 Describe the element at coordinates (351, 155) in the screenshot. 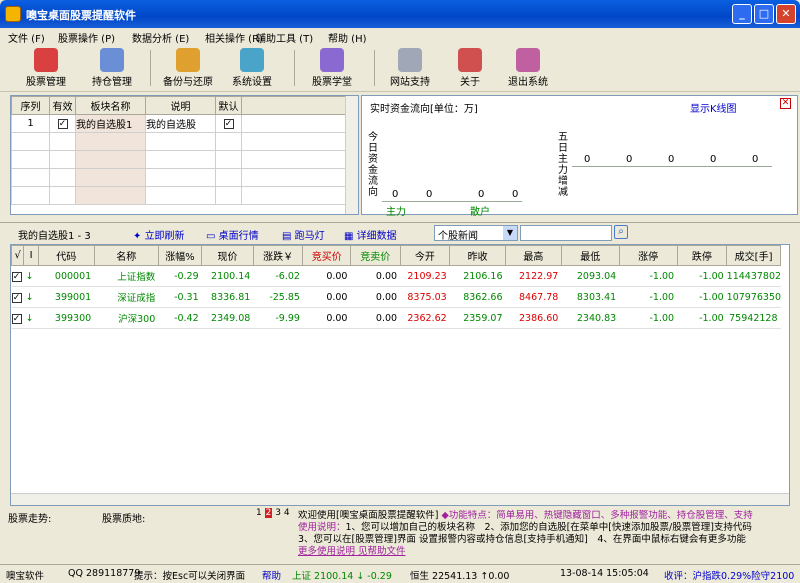

I see `block-list-scrollbar` at that location.